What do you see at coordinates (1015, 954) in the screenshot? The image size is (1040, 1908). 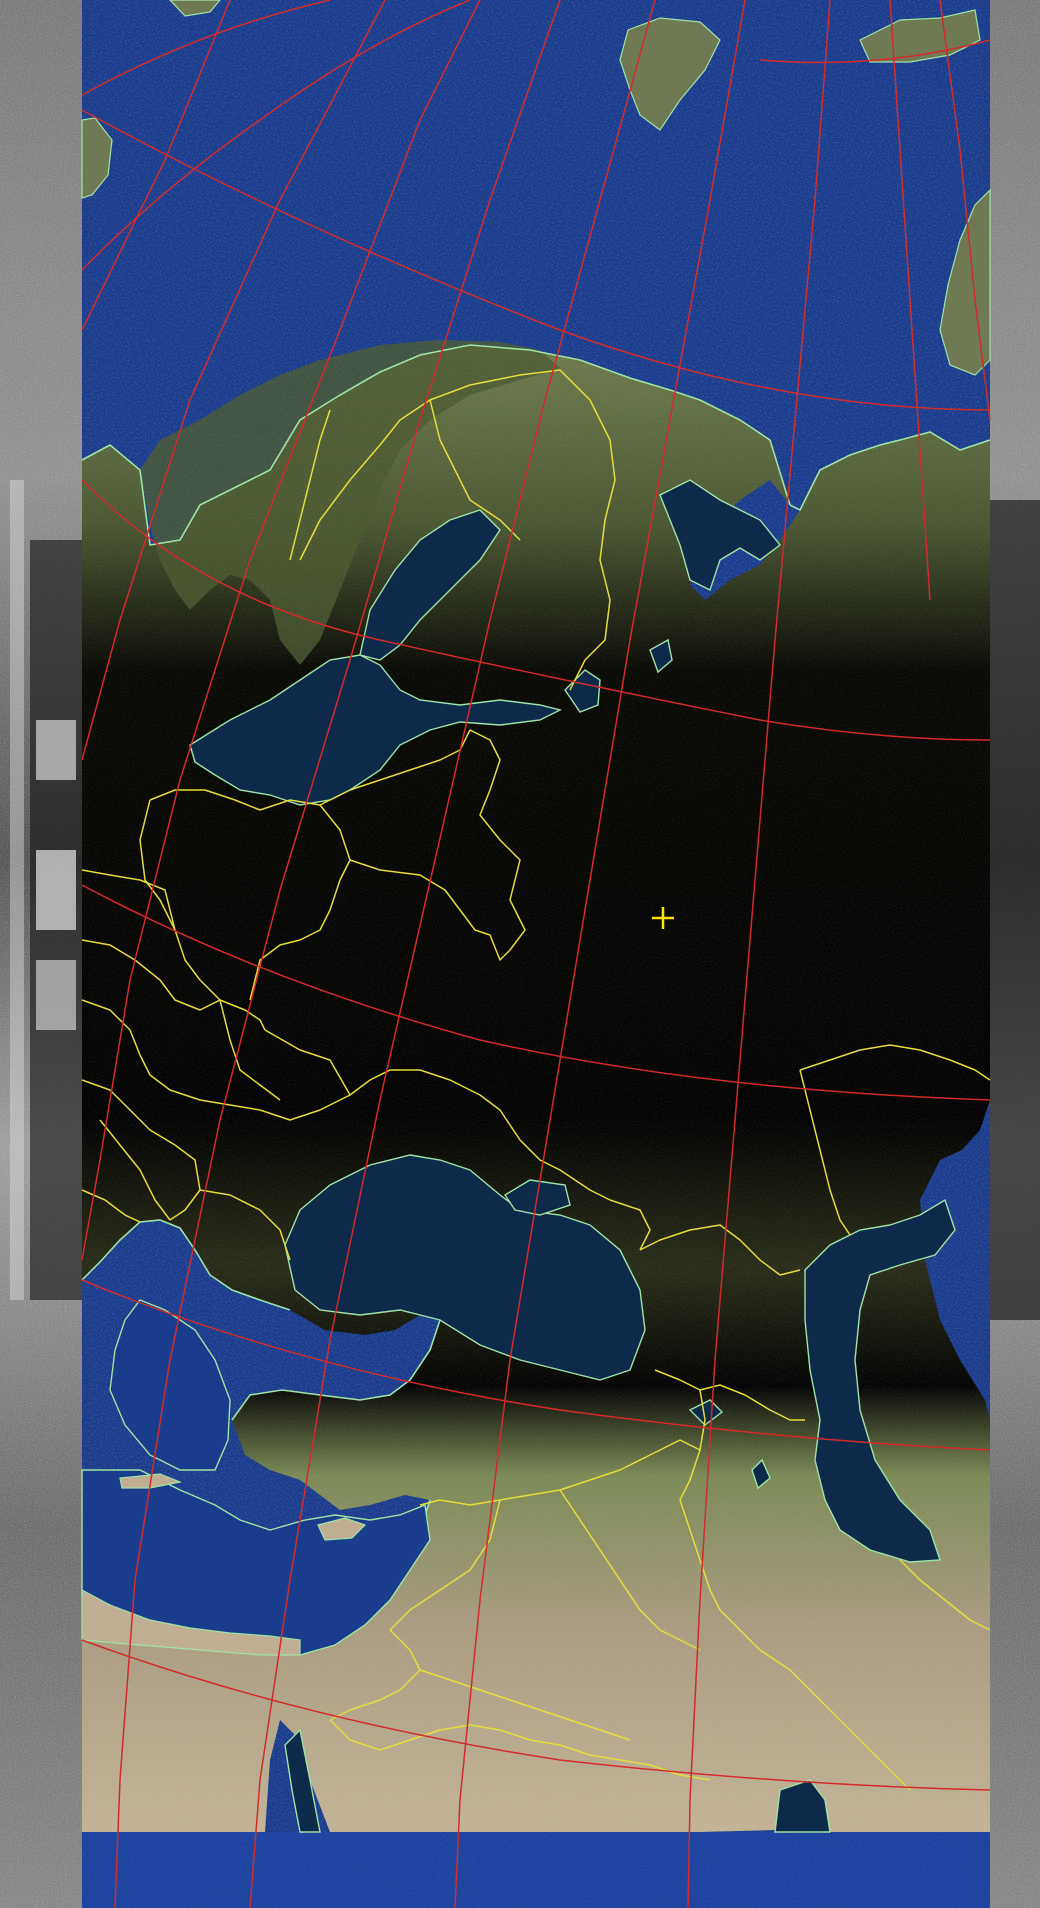 I see `noise-strip-right` at bounding box center [1015, 954].